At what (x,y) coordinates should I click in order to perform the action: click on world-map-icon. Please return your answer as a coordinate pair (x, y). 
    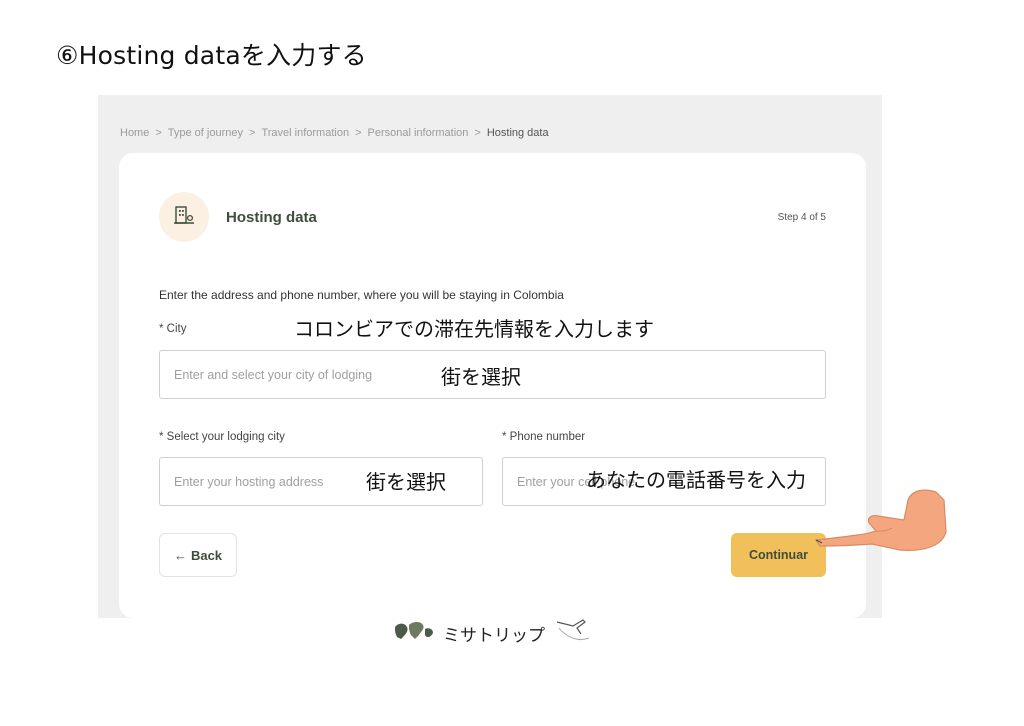
    Looking at the image, I should click on (414, 633).